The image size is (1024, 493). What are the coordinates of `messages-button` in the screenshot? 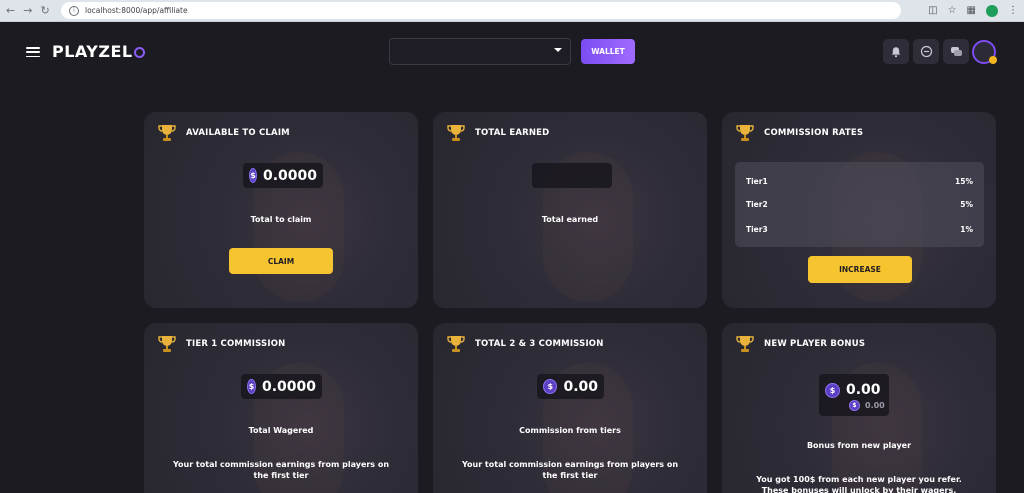 It's located at (956, 51).